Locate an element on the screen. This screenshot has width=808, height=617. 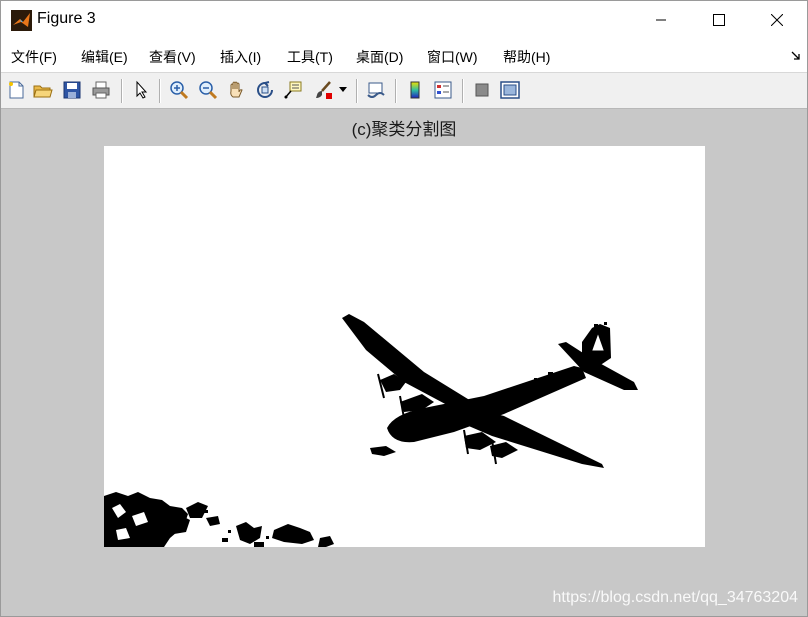
zoom-in-button is located at coordinates (179, 90).